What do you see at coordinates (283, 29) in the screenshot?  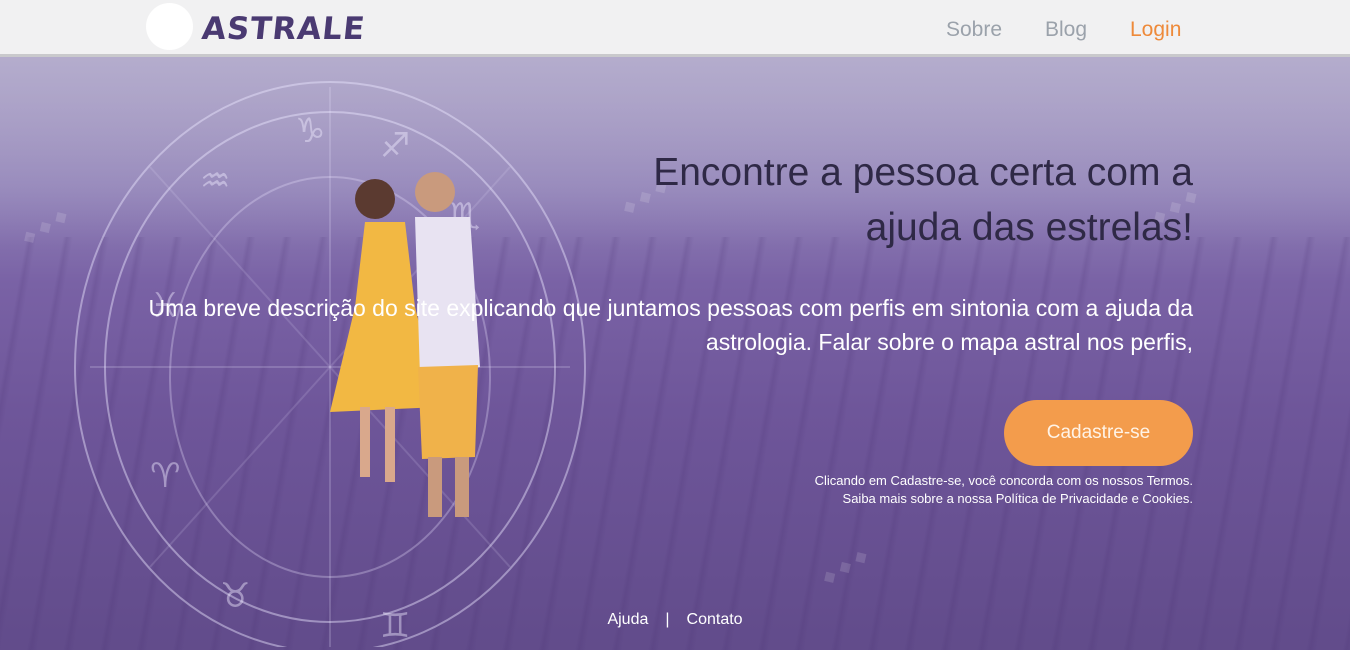 I see `logo-text: ASTRALE` at bounding box center [283, 29].